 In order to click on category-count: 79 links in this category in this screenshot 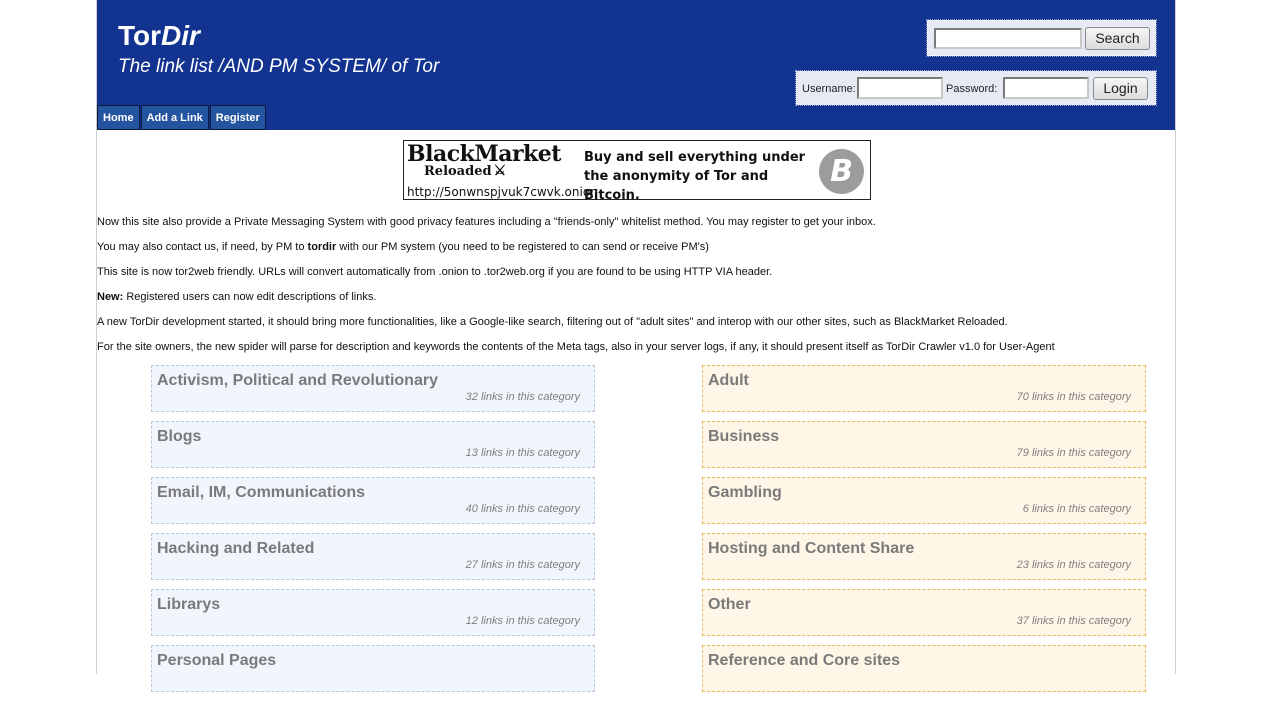, I will do `click(1073, 453)`.